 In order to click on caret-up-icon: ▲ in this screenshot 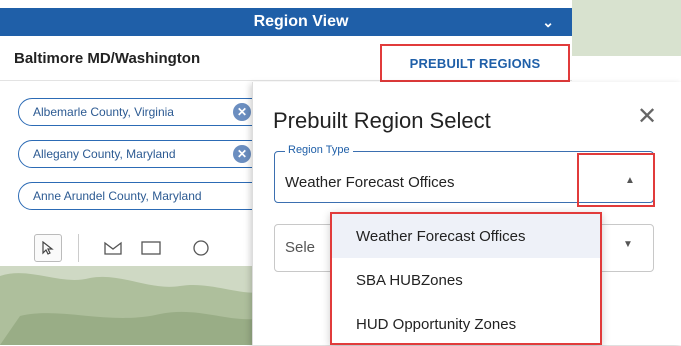, I will do `click(630, 180)`.